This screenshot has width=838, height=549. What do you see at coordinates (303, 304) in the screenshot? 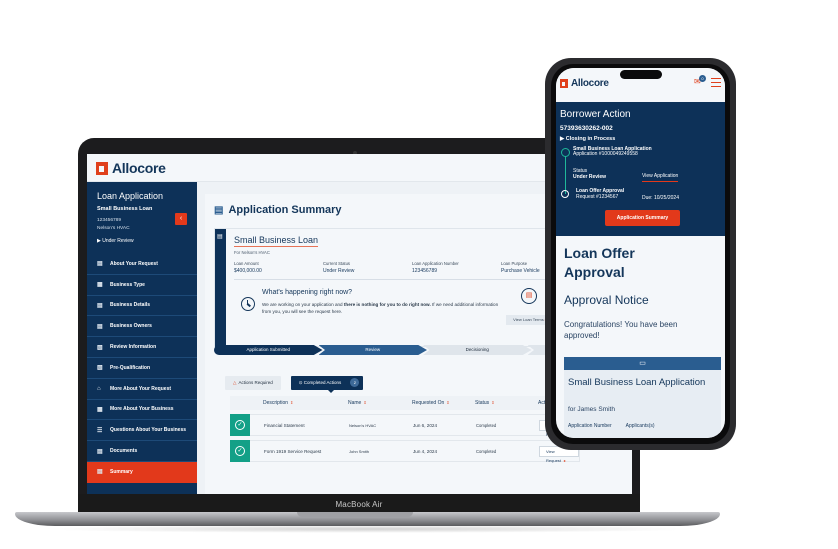
I see `notice-text-part: We are working on your application and` at bounding box center [303, 304].